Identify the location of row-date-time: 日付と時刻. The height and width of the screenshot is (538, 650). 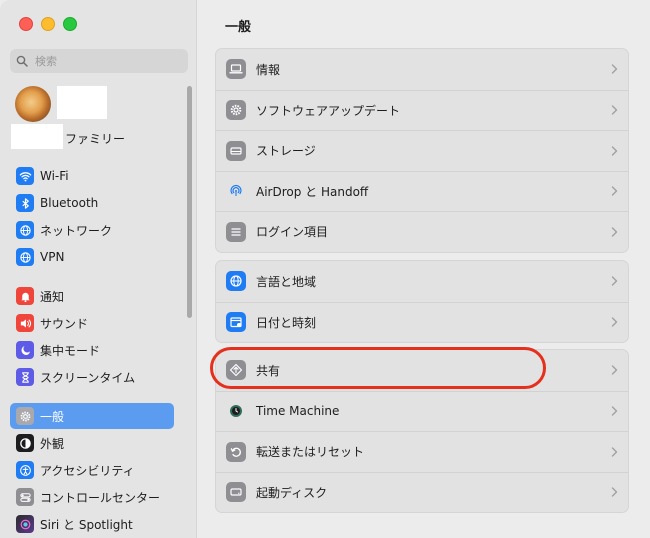
(422, 322).